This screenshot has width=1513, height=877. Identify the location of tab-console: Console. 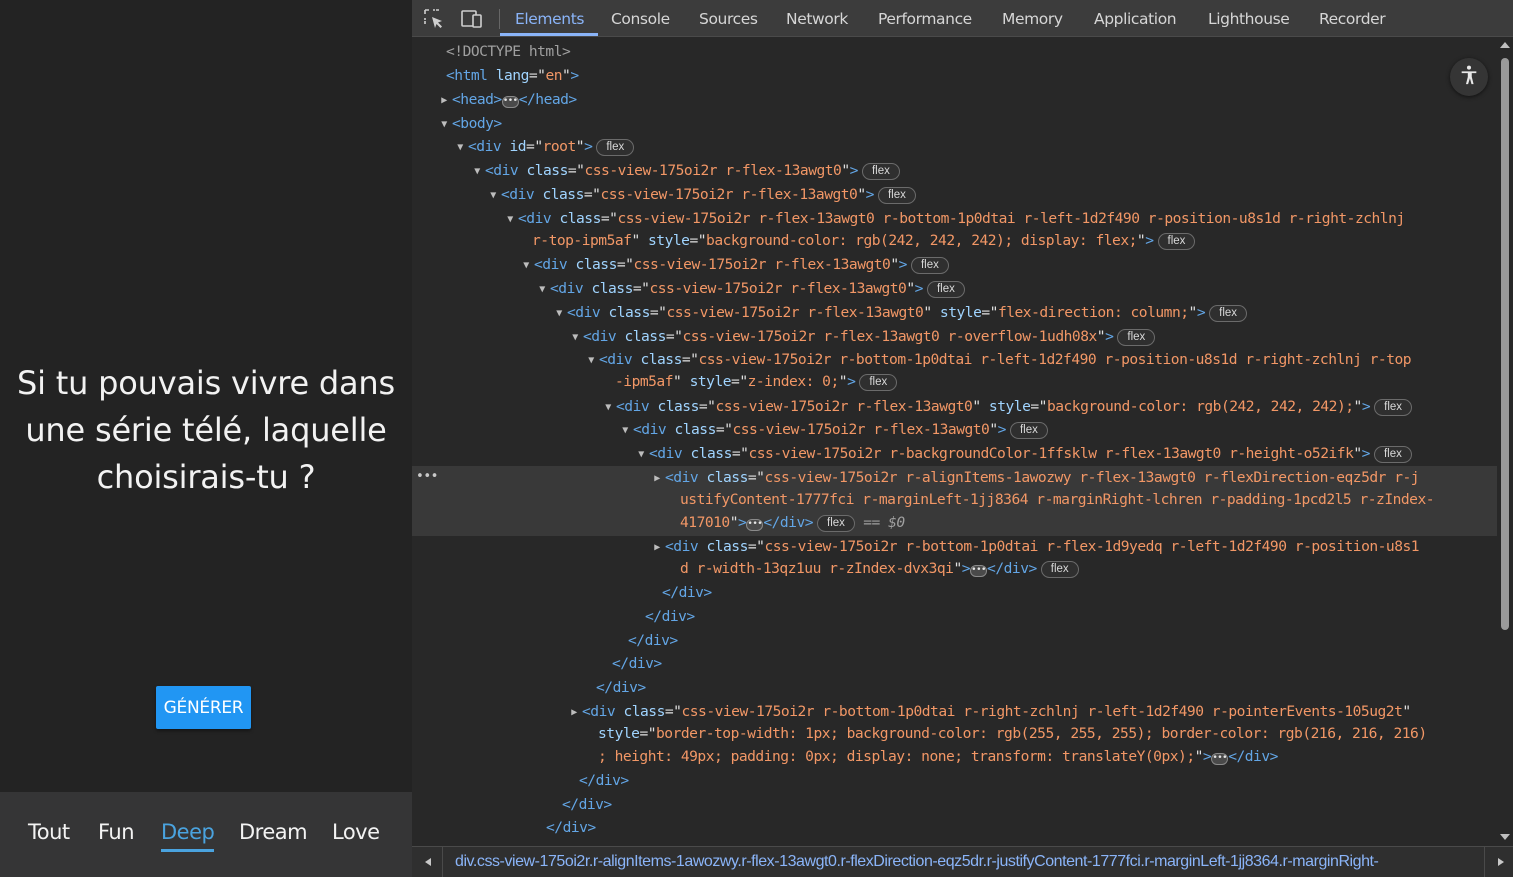
(640, 19).